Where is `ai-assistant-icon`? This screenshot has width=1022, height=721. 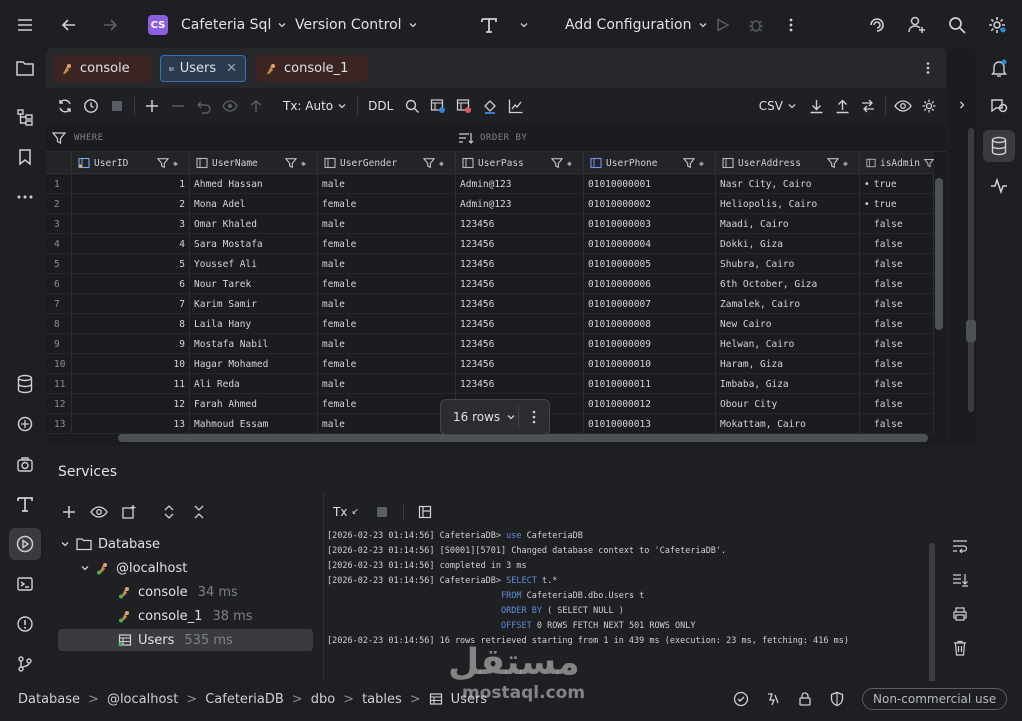 ai-assistant-icon is located at coordinates (877, 25).